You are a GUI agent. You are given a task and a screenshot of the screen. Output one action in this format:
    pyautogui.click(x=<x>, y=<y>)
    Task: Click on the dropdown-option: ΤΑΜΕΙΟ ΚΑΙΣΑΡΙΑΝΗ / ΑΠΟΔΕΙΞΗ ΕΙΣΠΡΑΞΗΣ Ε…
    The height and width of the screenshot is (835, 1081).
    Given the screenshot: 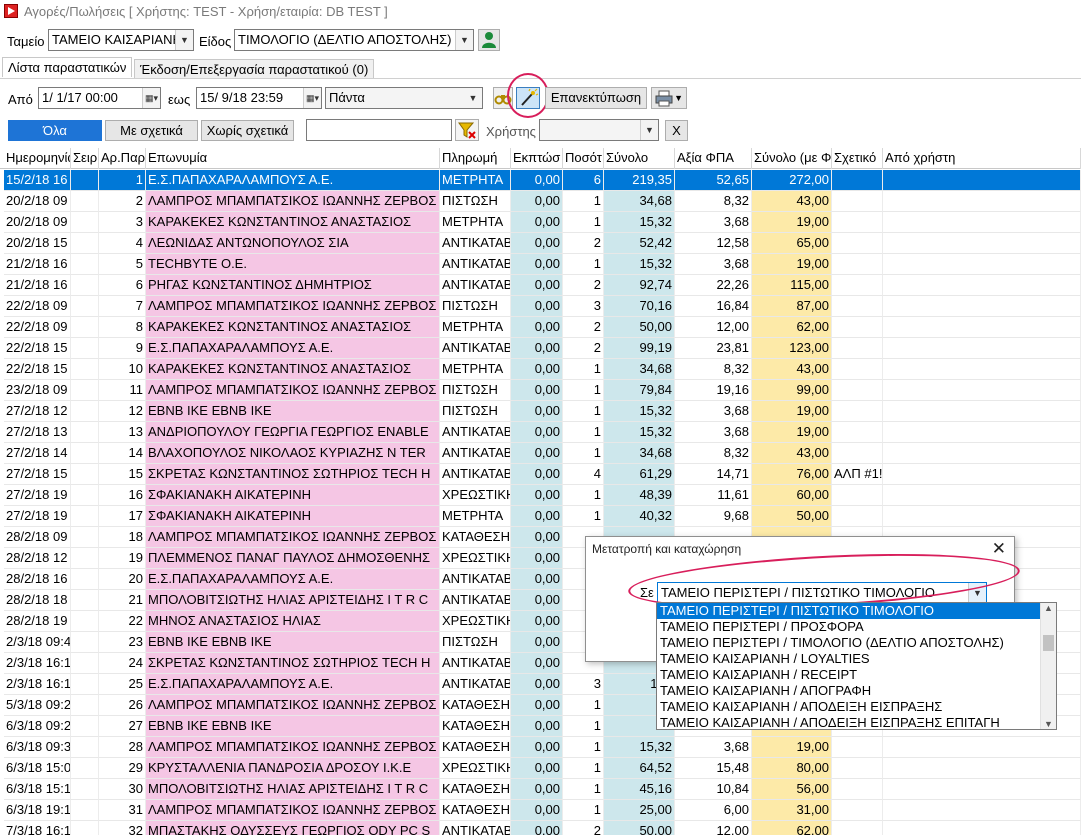 What is the action you would take?
    pyautogui.click(x=856, y=722)
    